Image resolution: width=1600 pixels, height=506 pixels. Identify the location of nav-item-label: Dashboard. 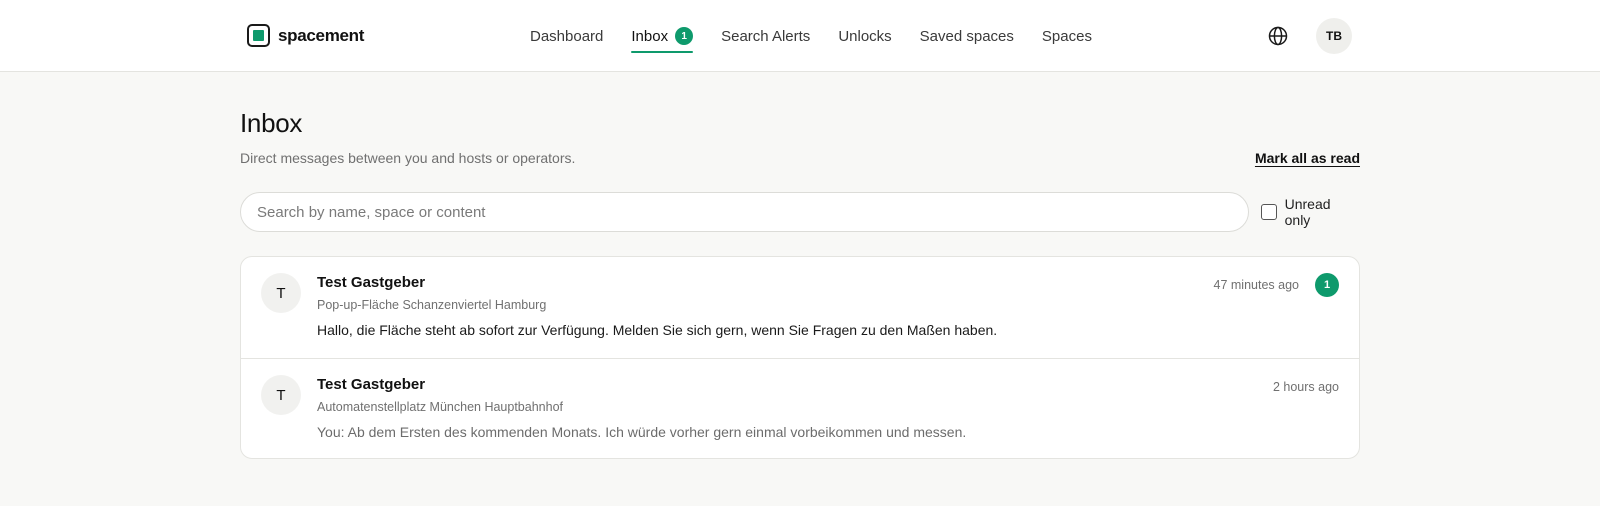
(567, 36).